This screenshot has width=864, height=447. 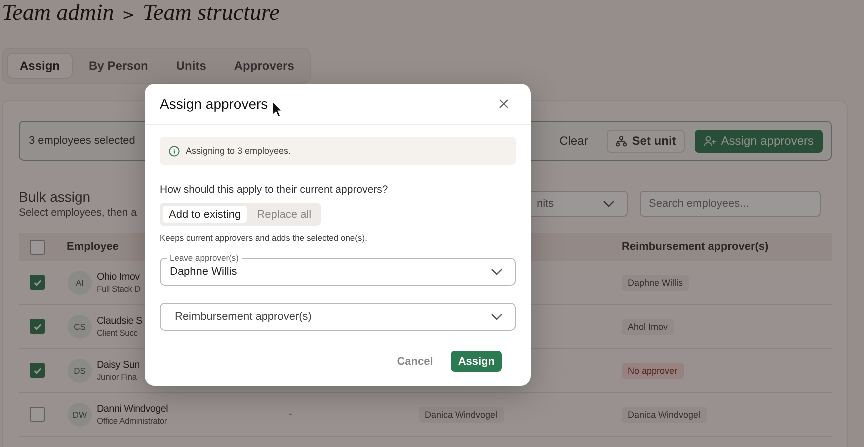 What do you see at coordinates (338, 317) in the screenshot?
I see `approver-select: Reimbursement approver(s)` at bounding box center [338, 317].